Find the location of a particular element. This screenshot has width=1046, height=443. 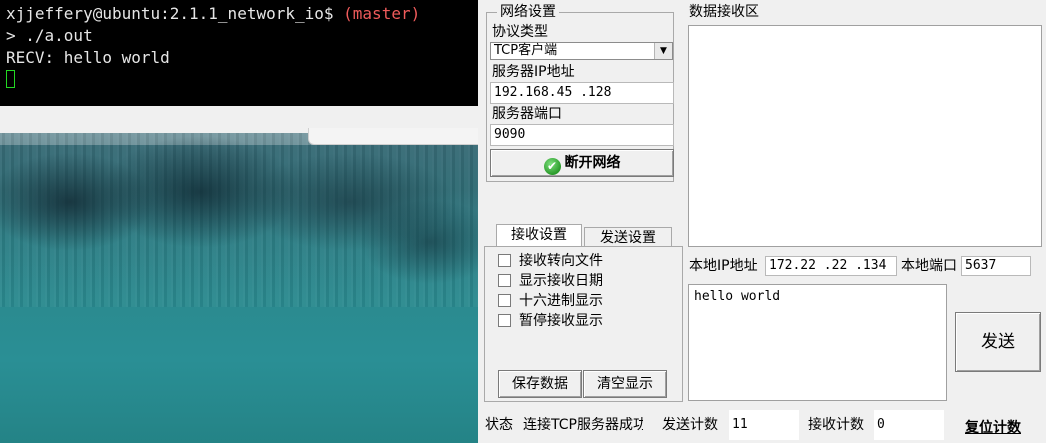

option-receive-to-file: 接收转向文件 is located at coordinates (550, 261).